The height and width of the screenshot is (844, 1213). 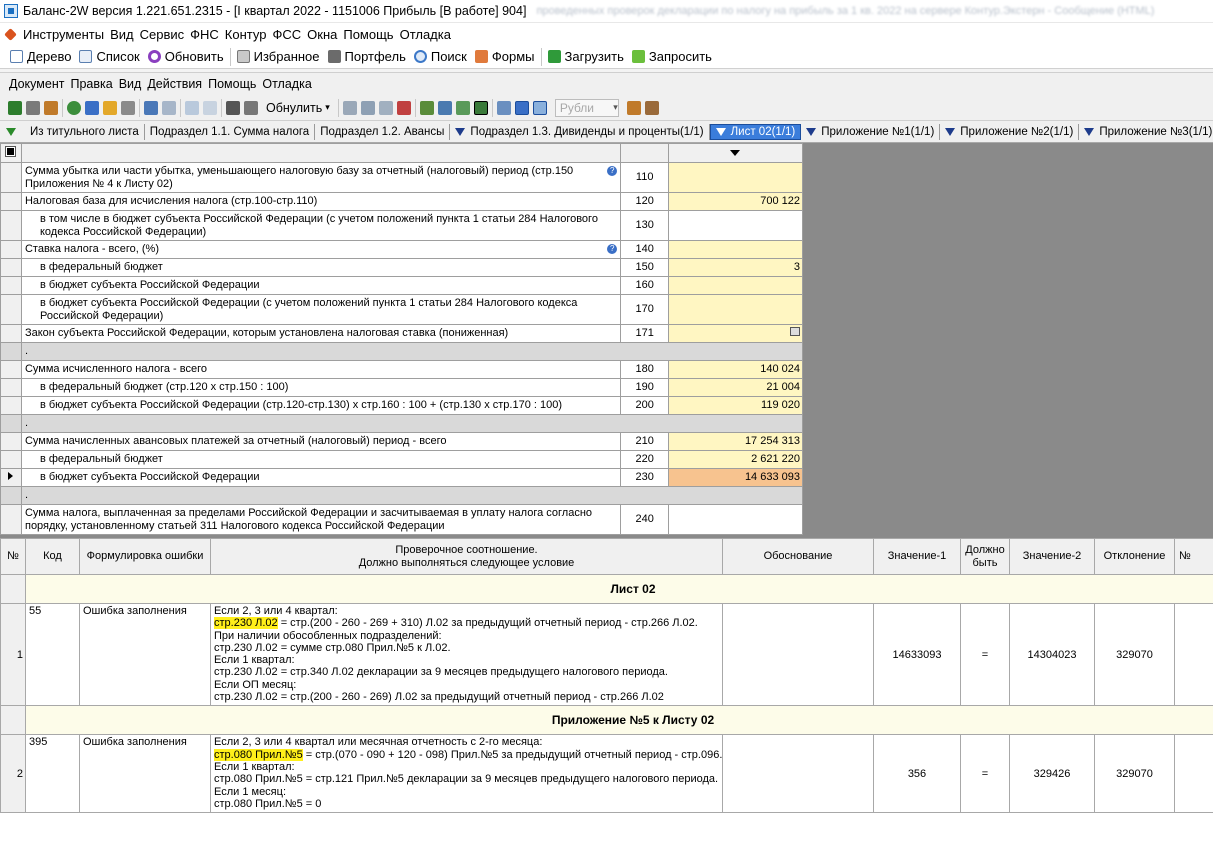 I want to click on upload-button: Загрузить, so click(x=586, y=57).